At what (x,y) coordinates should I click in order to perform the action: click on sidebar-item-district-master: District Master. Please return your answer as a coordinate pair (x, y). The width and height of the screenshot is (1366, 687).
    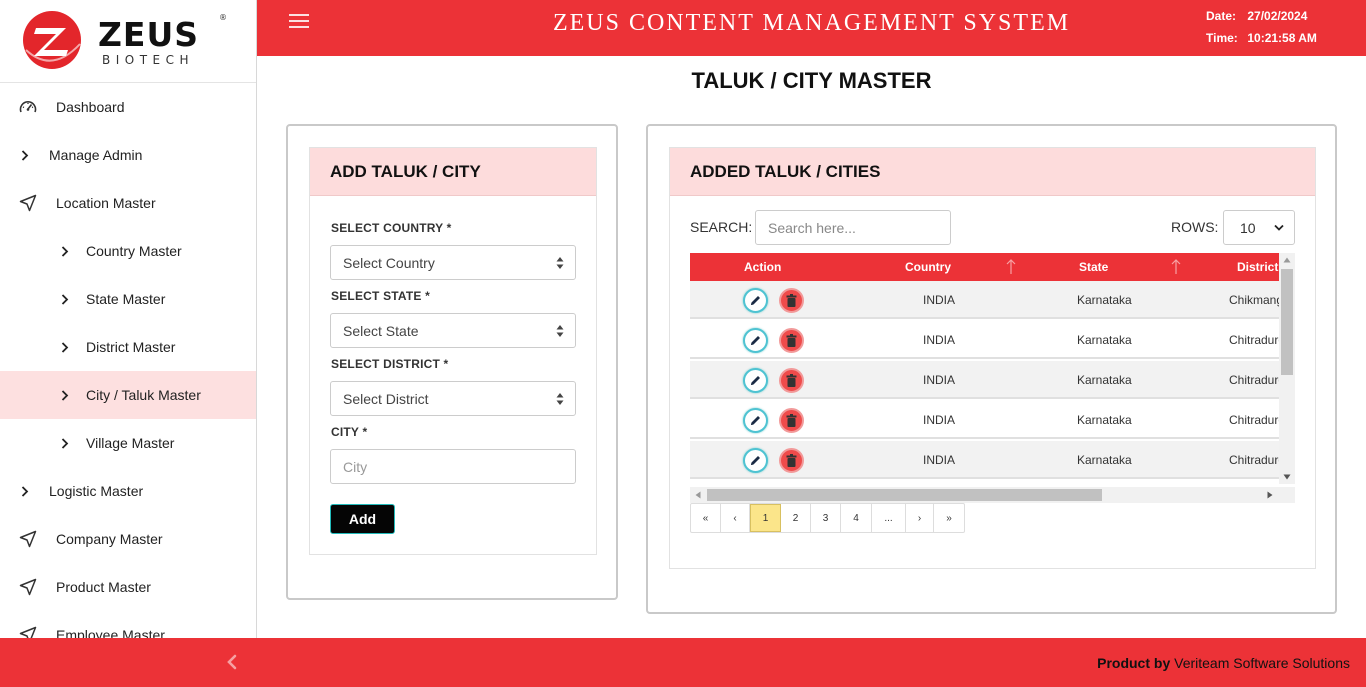
    Looking at the image, I should click on (128, 347).